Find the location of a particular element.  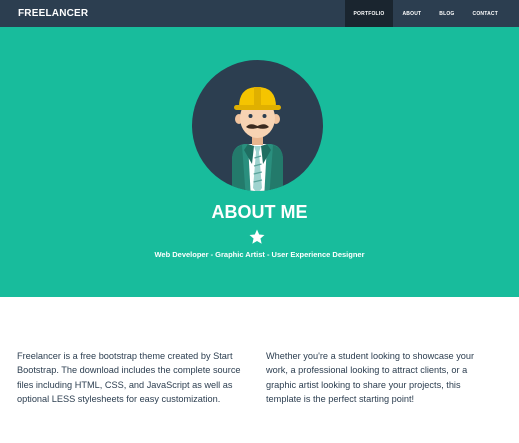

nav-links: PORTFOLIO ABOUT BLOG CONTACT is located at coordinates (425, 13).